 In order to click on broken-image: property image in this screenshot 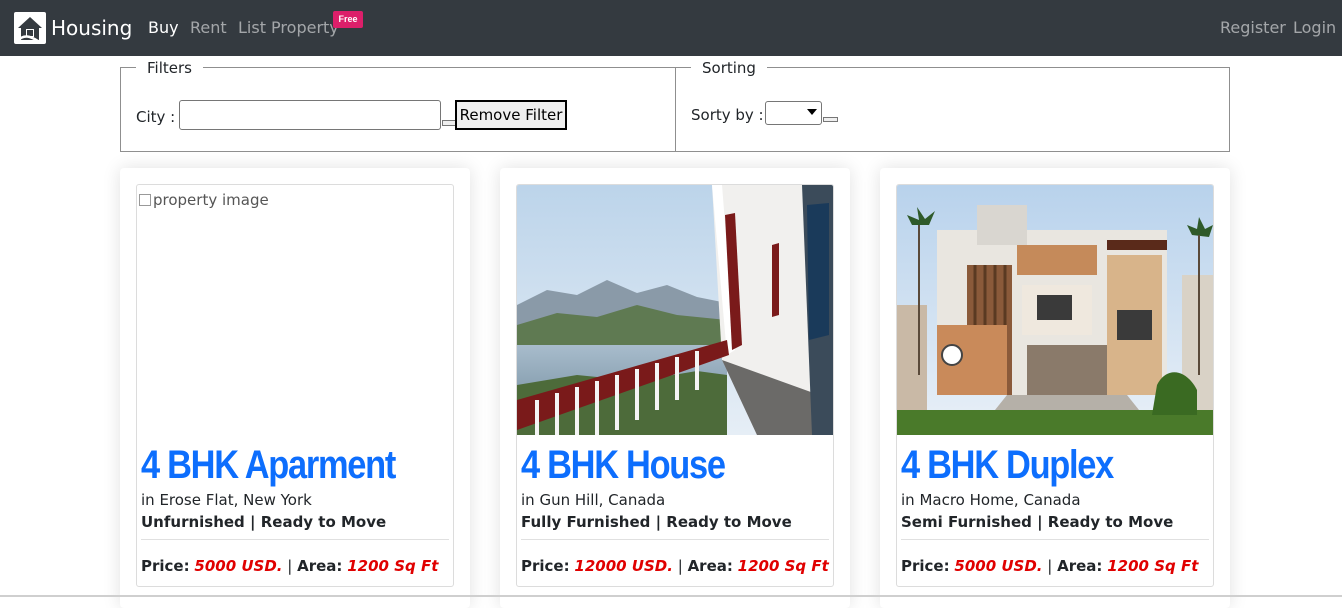, I will do `click(204, 200)`.